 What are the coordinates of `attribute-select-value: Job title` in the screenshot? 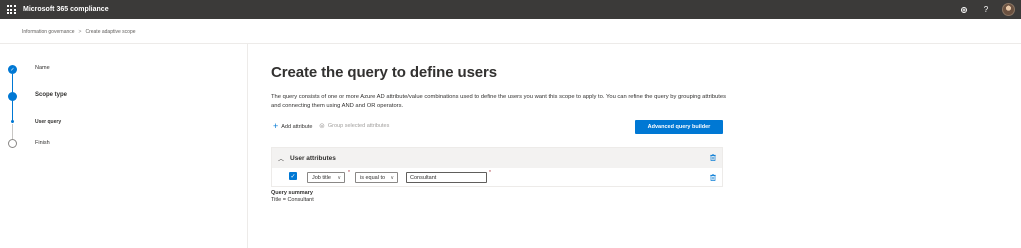 It's located at (321, 177).